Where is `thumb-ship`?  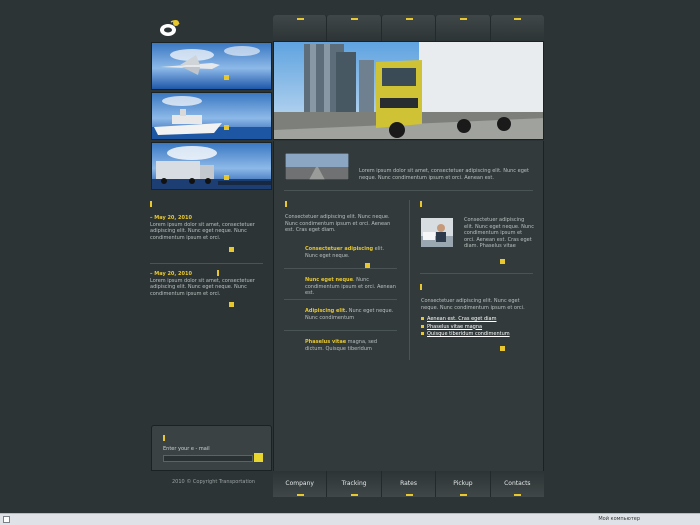
thumb-ship is located at coordinates (211, 116).